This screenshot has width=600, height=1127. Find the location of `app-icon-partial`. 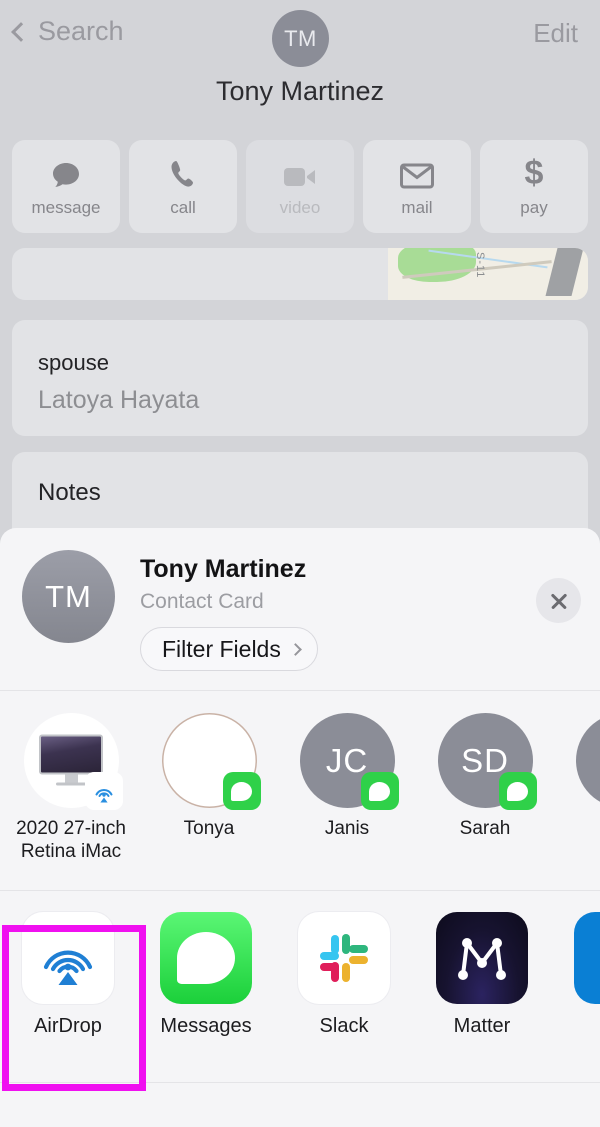

app-icon-partial is located at coordinates (587, 958).